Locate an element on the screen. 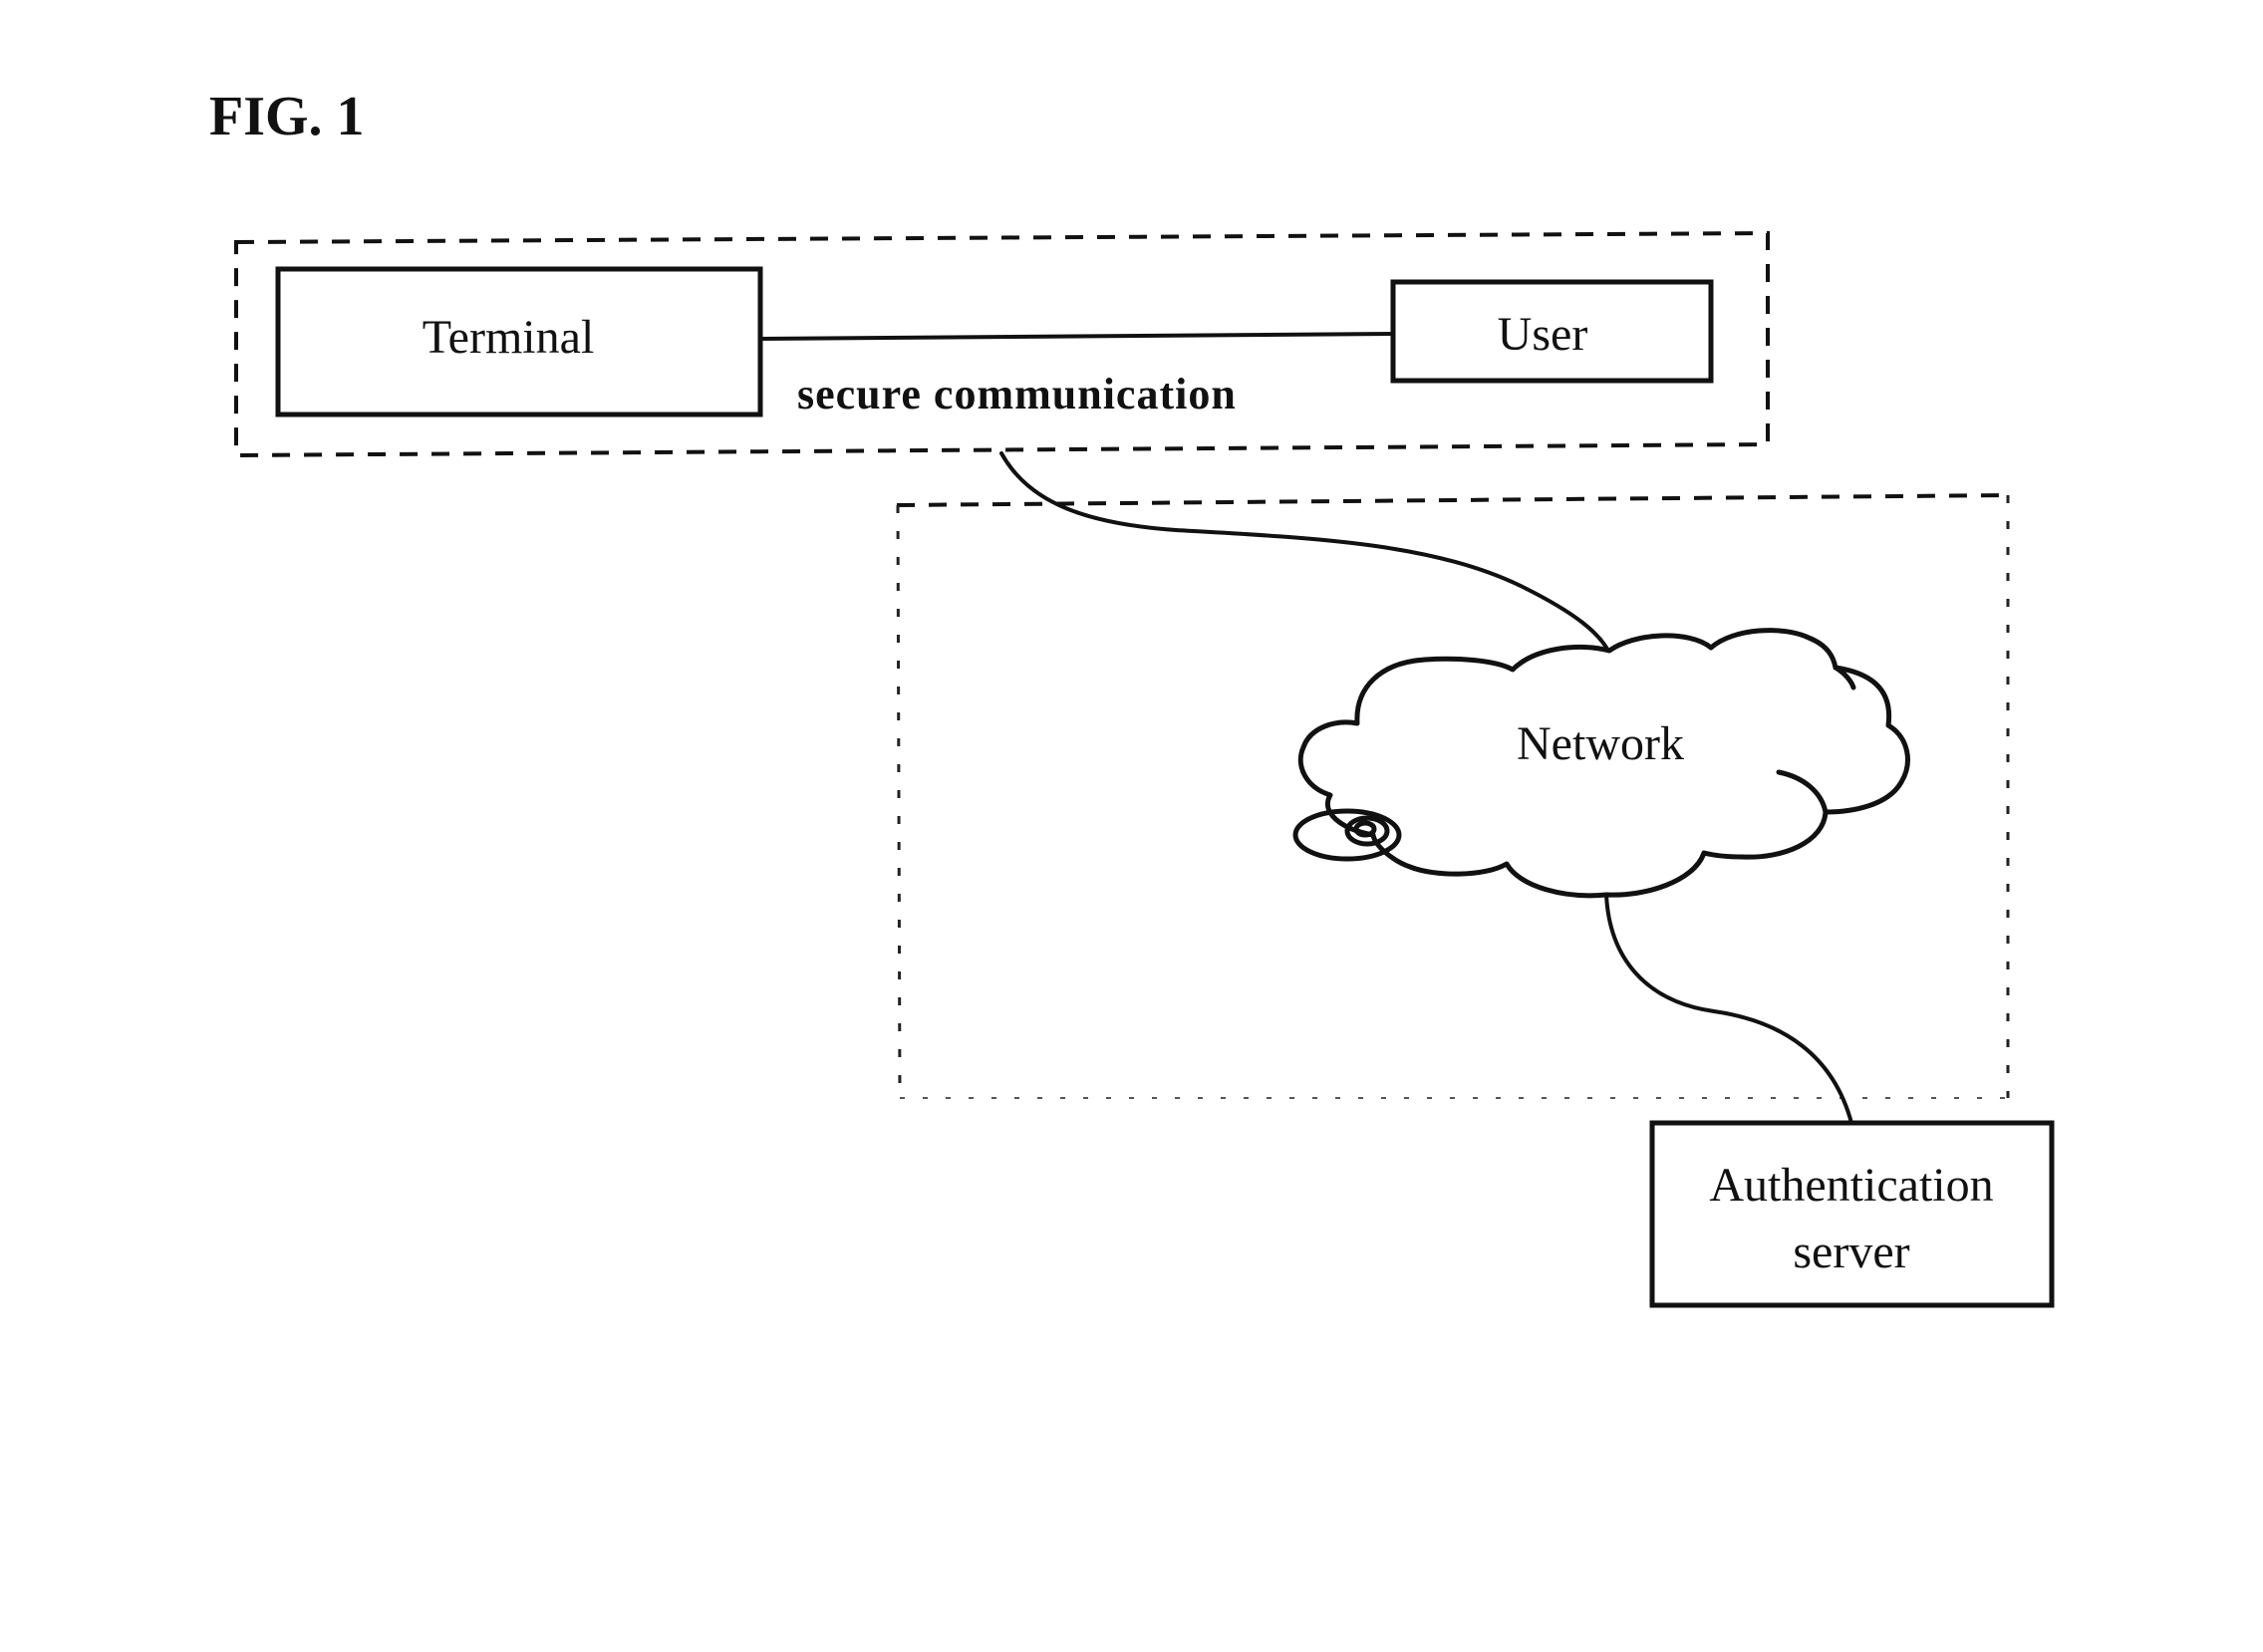 The width and height of the screenshot is (2263, 1652). user-node: User is located at coordinates (1552, 331).